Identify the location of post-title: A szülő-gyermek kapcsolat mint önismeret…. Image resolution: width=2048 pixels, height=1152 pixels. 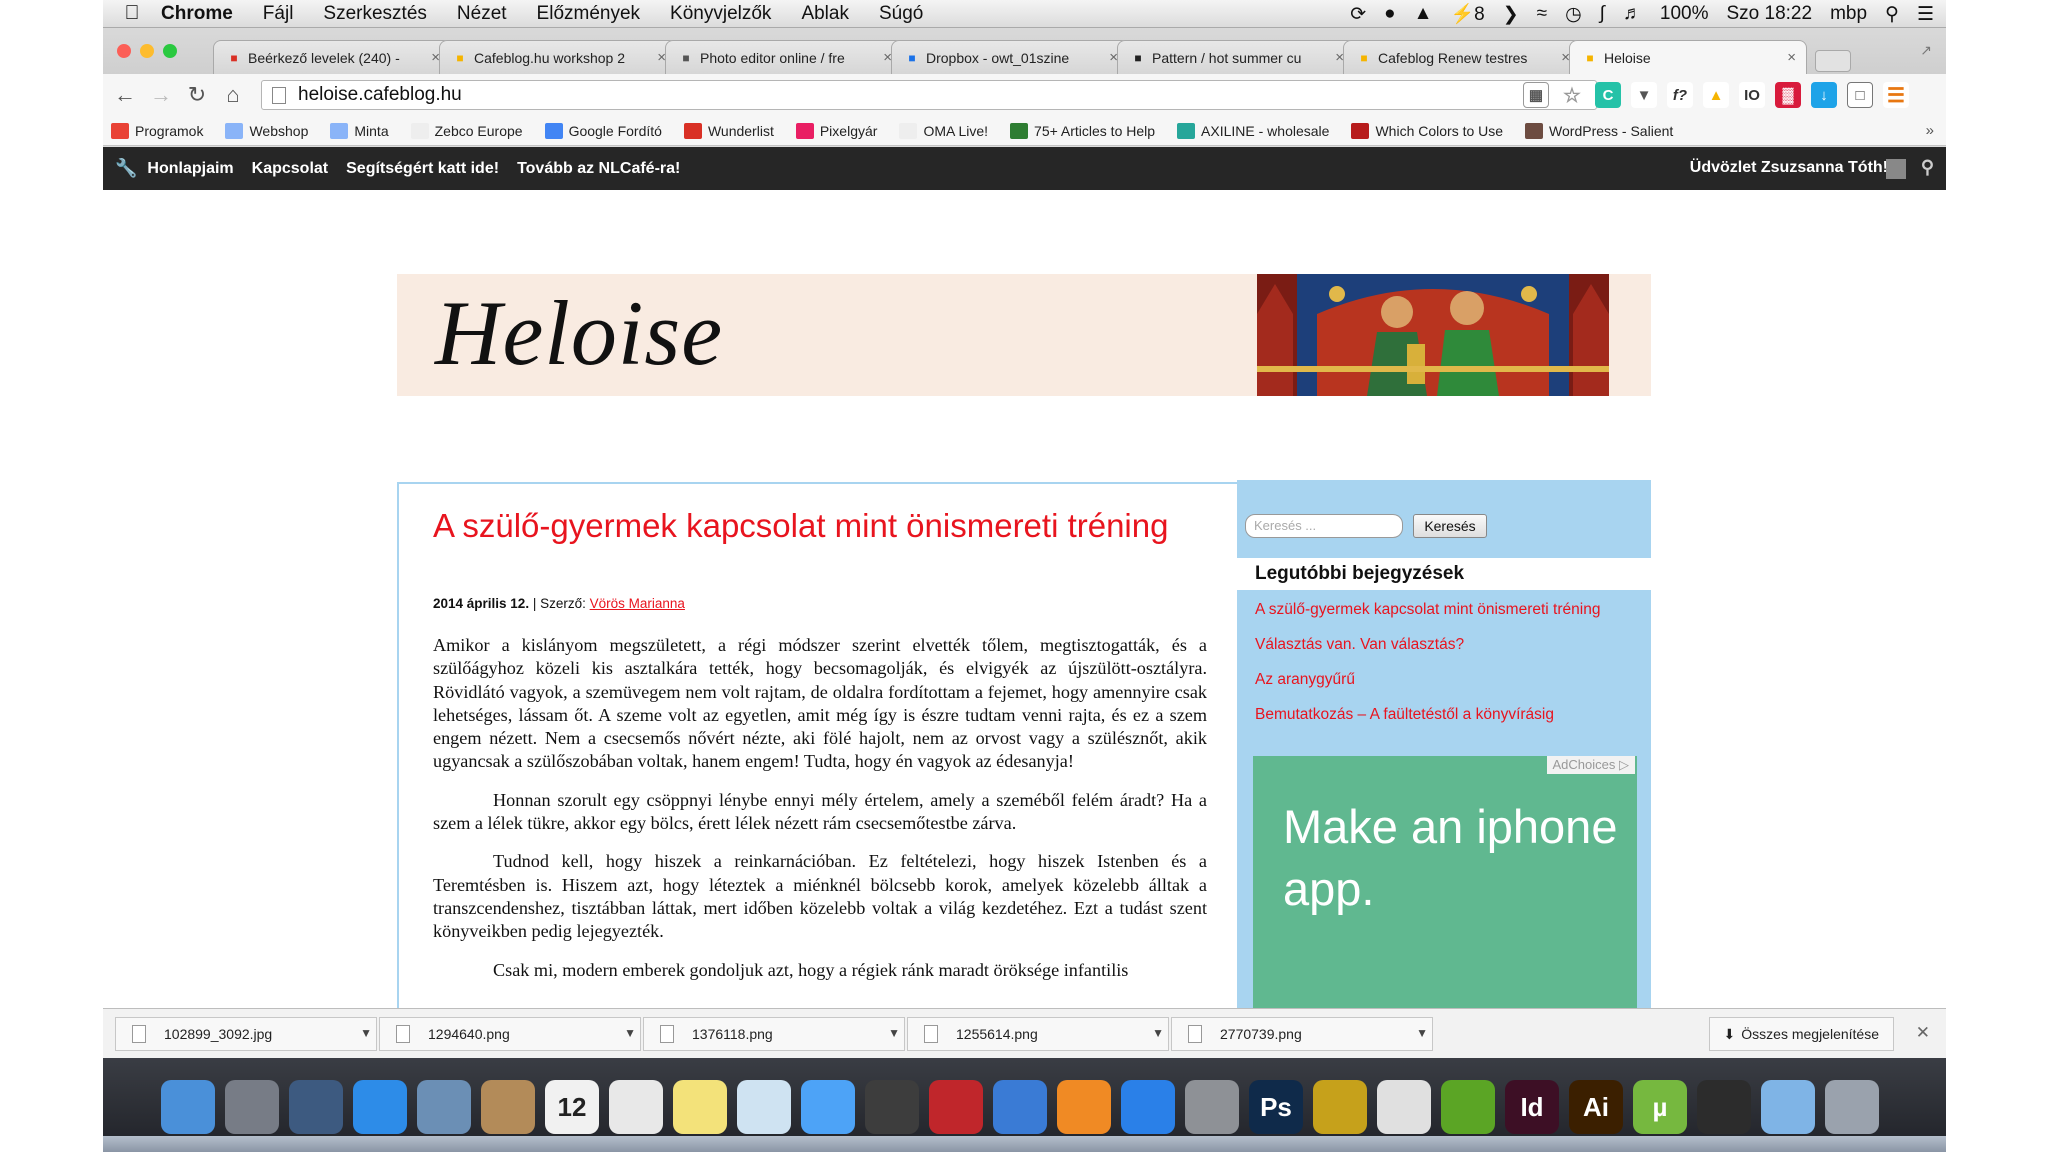
(803, 526).